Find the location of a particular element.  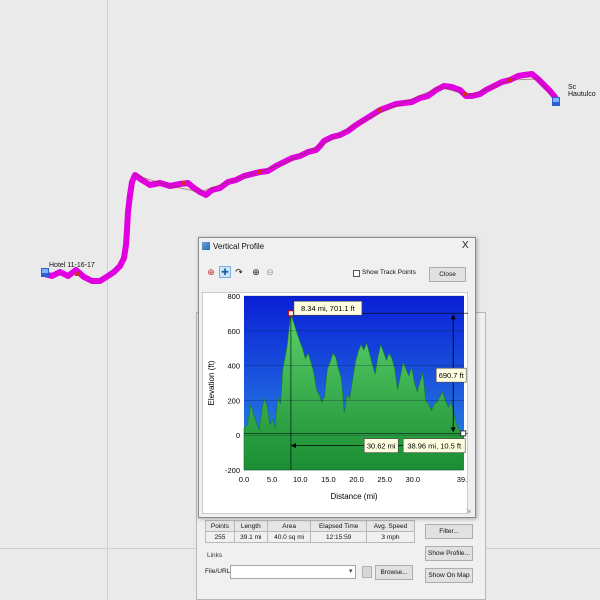

stats-value-points: 255 is located at coordinates (220, 537).